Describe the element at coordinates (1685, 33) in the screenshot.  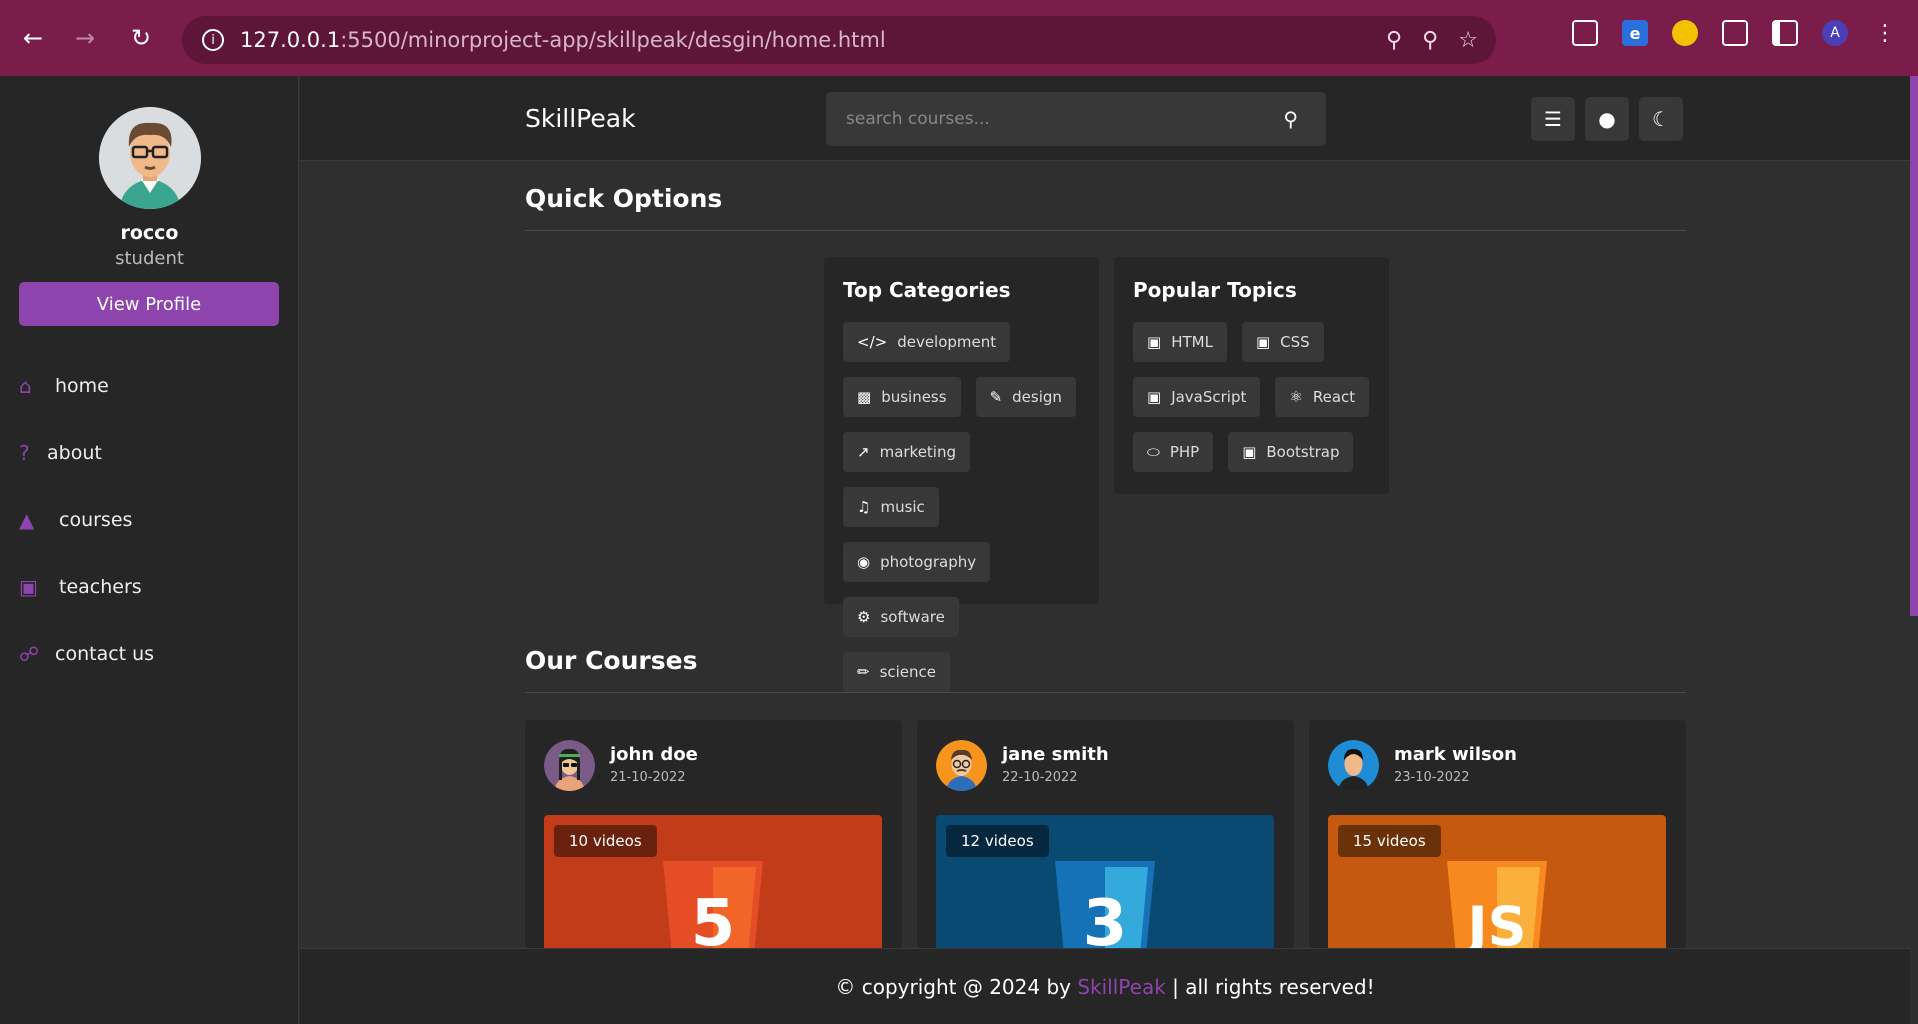
I see `extension-audio-icon` at that location.